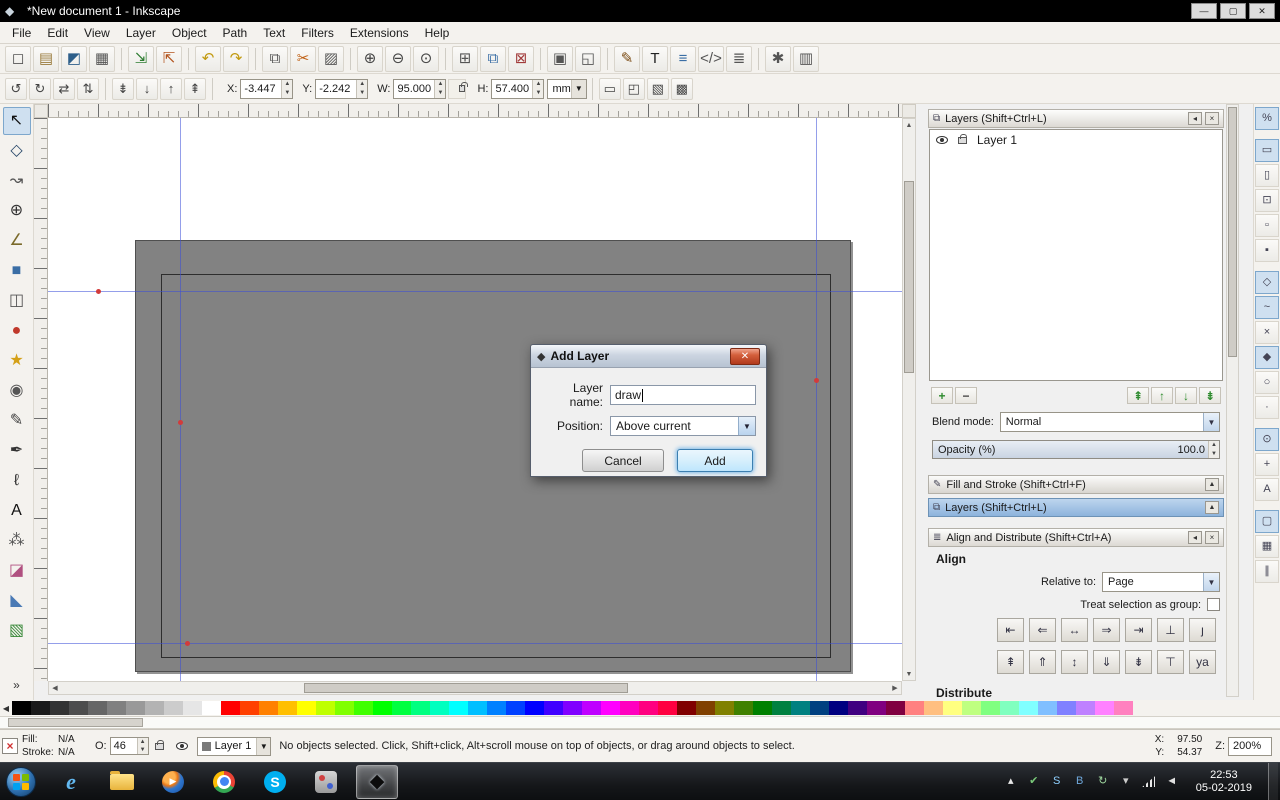 The height and width of the screenshot is (800, 1280). I want to click on rectangle-tool: ■, so click(17, 271).